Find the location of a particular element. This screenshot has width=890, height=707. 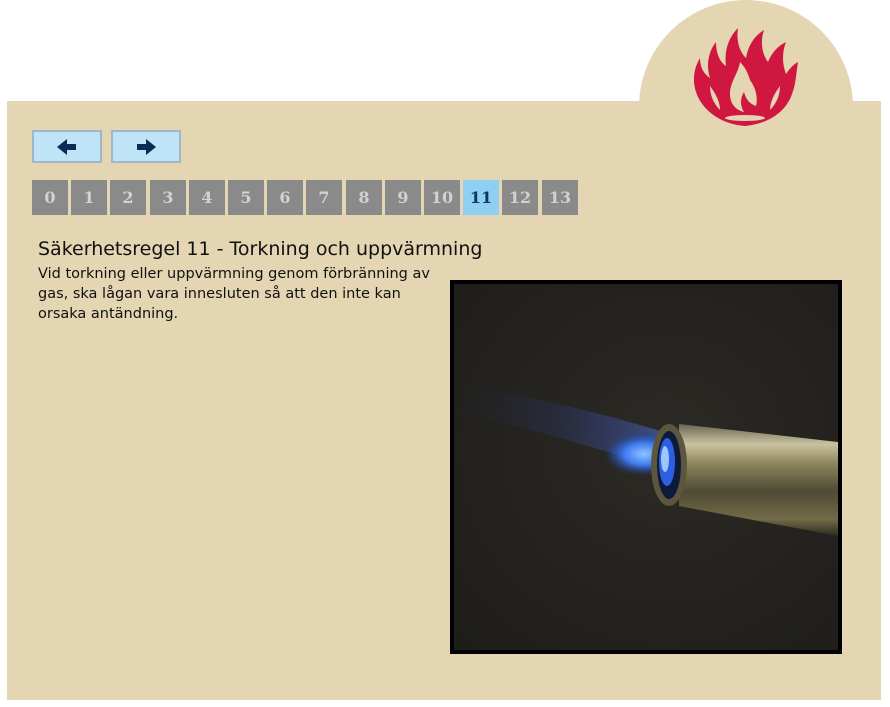

page-button-7: 7 is located at coordinates (324, 197).